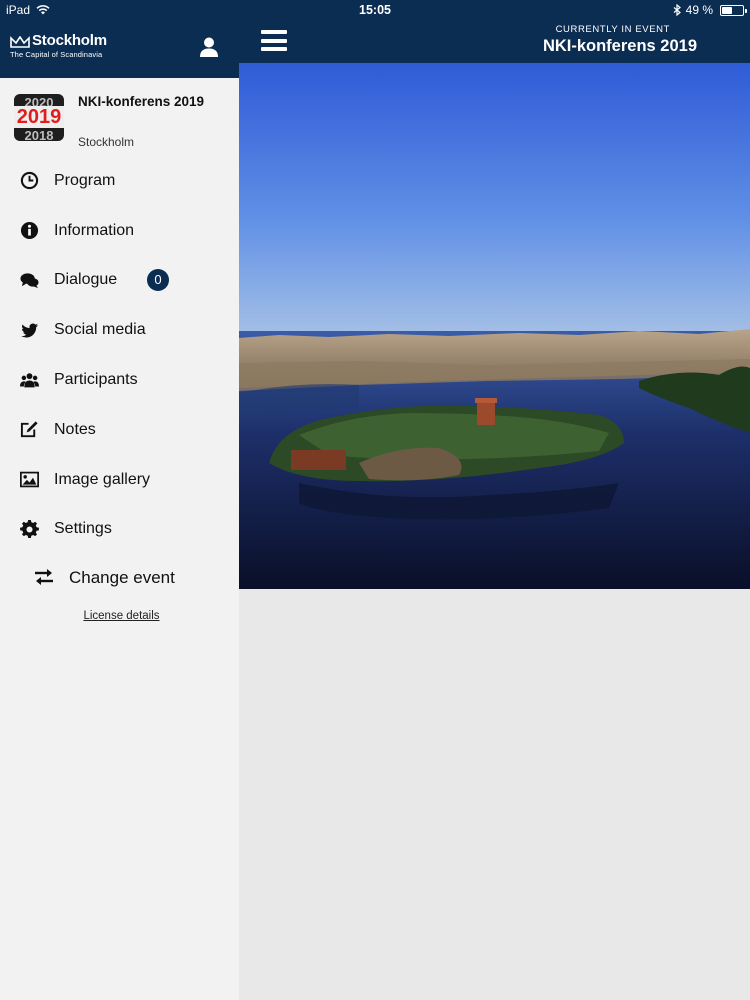 The height and width of the screenshot is (1000, 750). I want to click on brand-name: Stockholm, so click(69, 40).